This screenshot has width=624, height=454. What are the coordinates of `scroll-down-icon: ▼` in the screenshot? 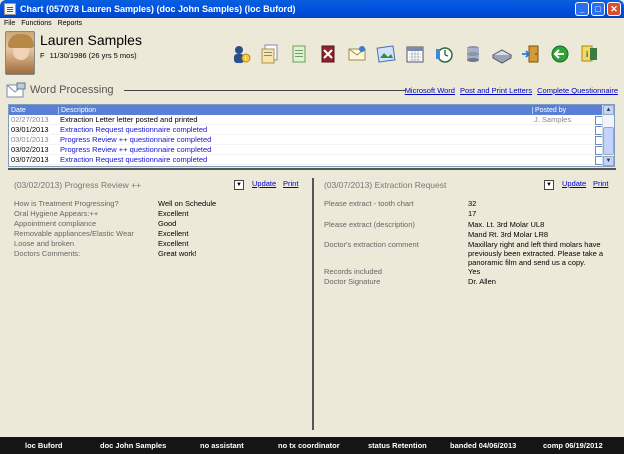 It's located at (608, 161).